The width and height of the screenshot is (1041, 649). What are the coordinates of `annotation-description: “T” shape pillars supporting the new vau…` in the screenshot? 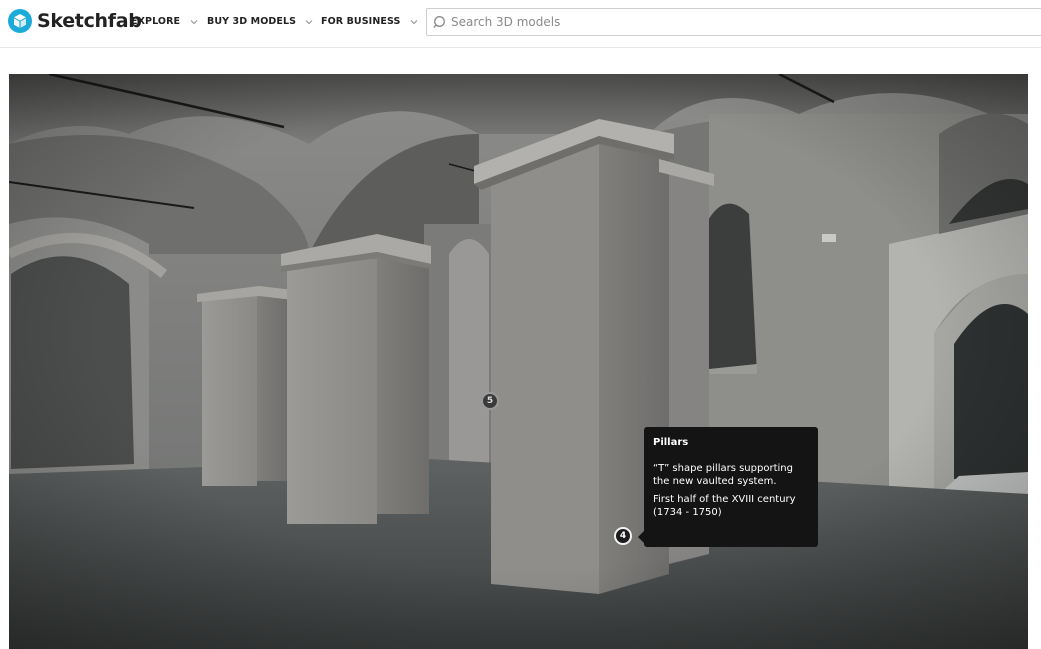 It's located at (723, 475).